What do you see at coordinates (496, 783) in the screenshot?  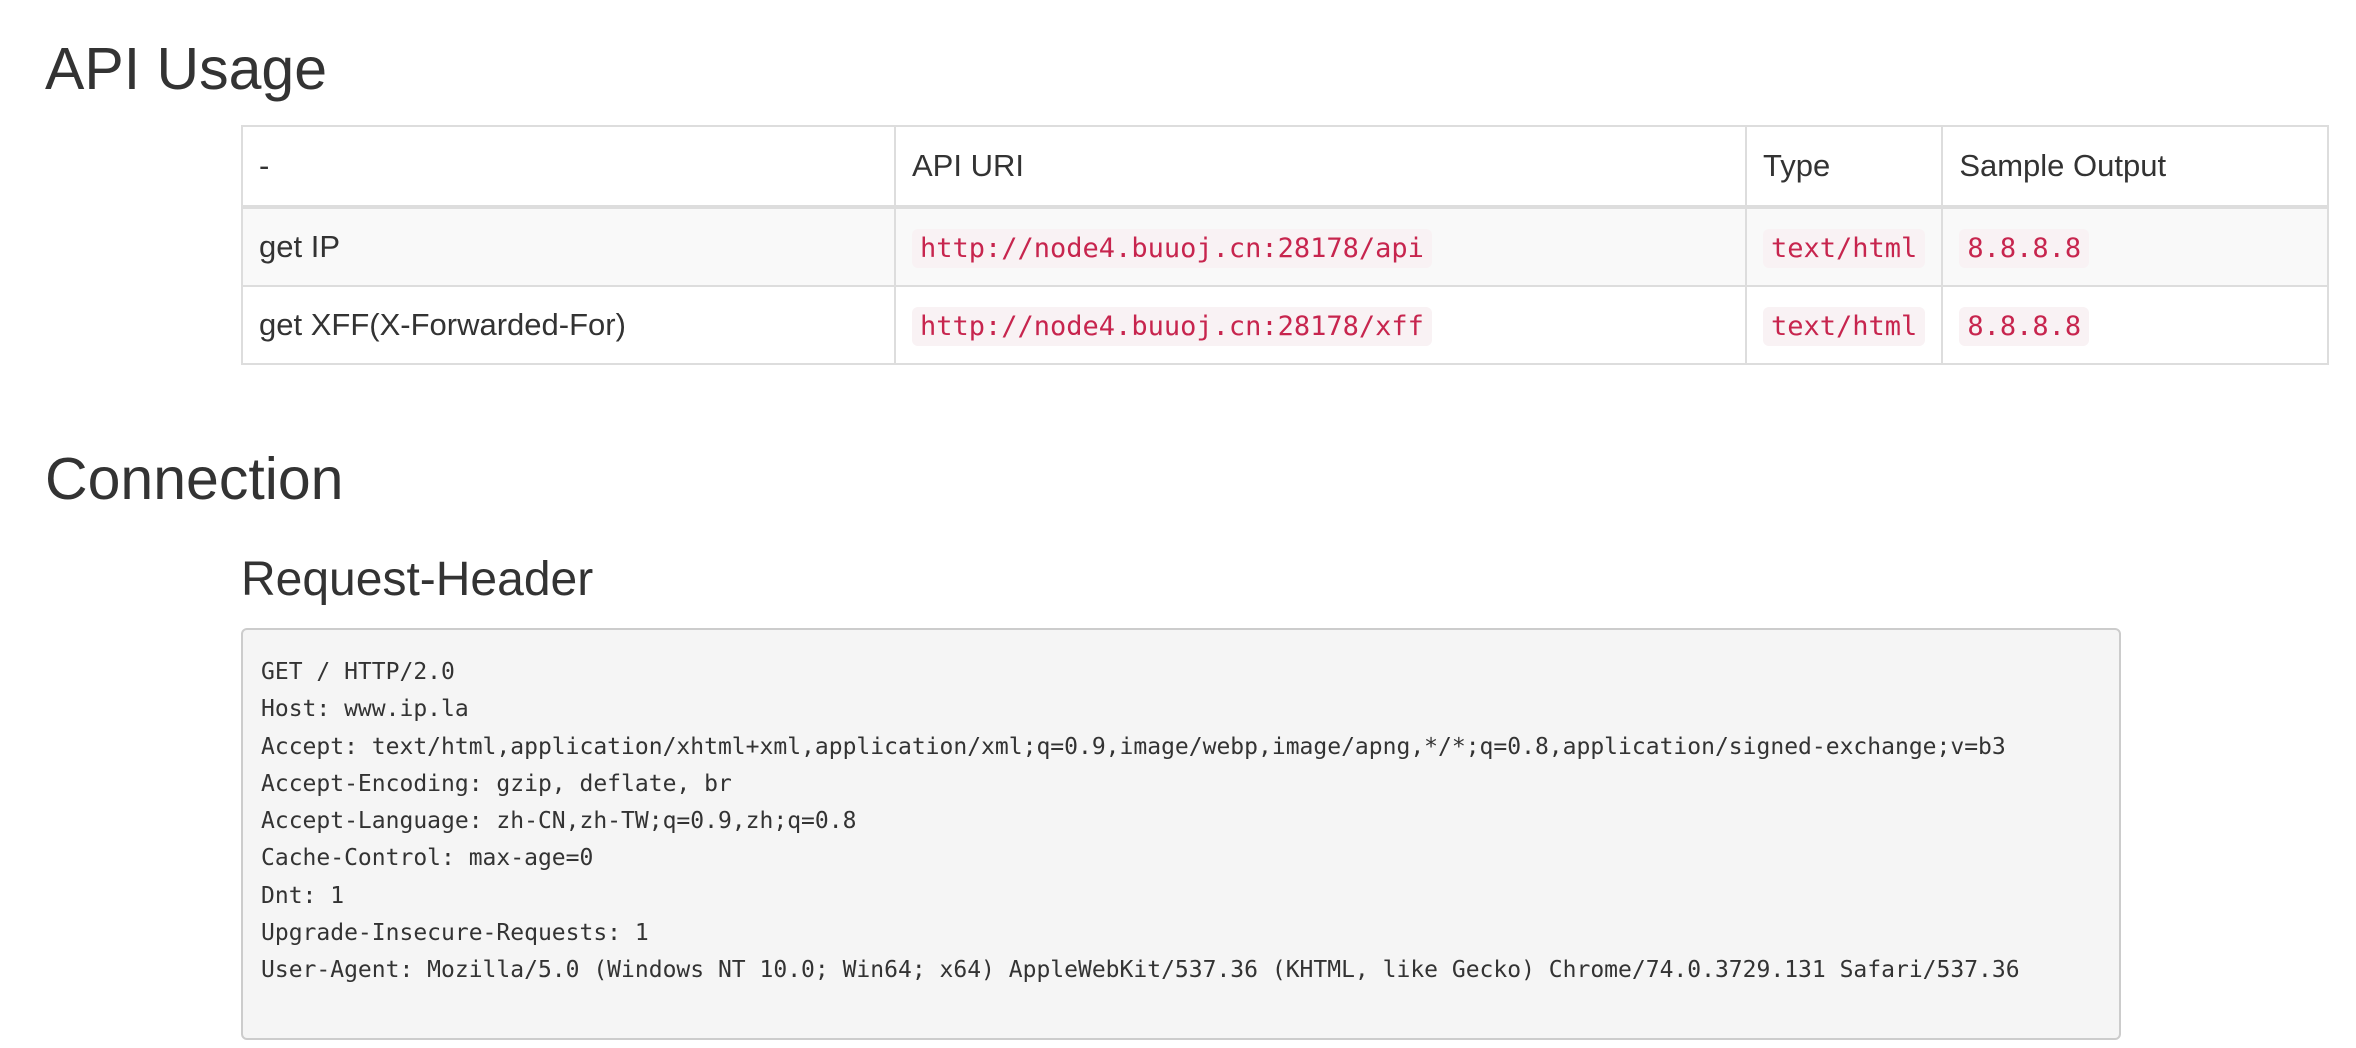 I see `request-header-line: Accept-Encoding: gzip, deflate, br` at bounding box center [496, 783].